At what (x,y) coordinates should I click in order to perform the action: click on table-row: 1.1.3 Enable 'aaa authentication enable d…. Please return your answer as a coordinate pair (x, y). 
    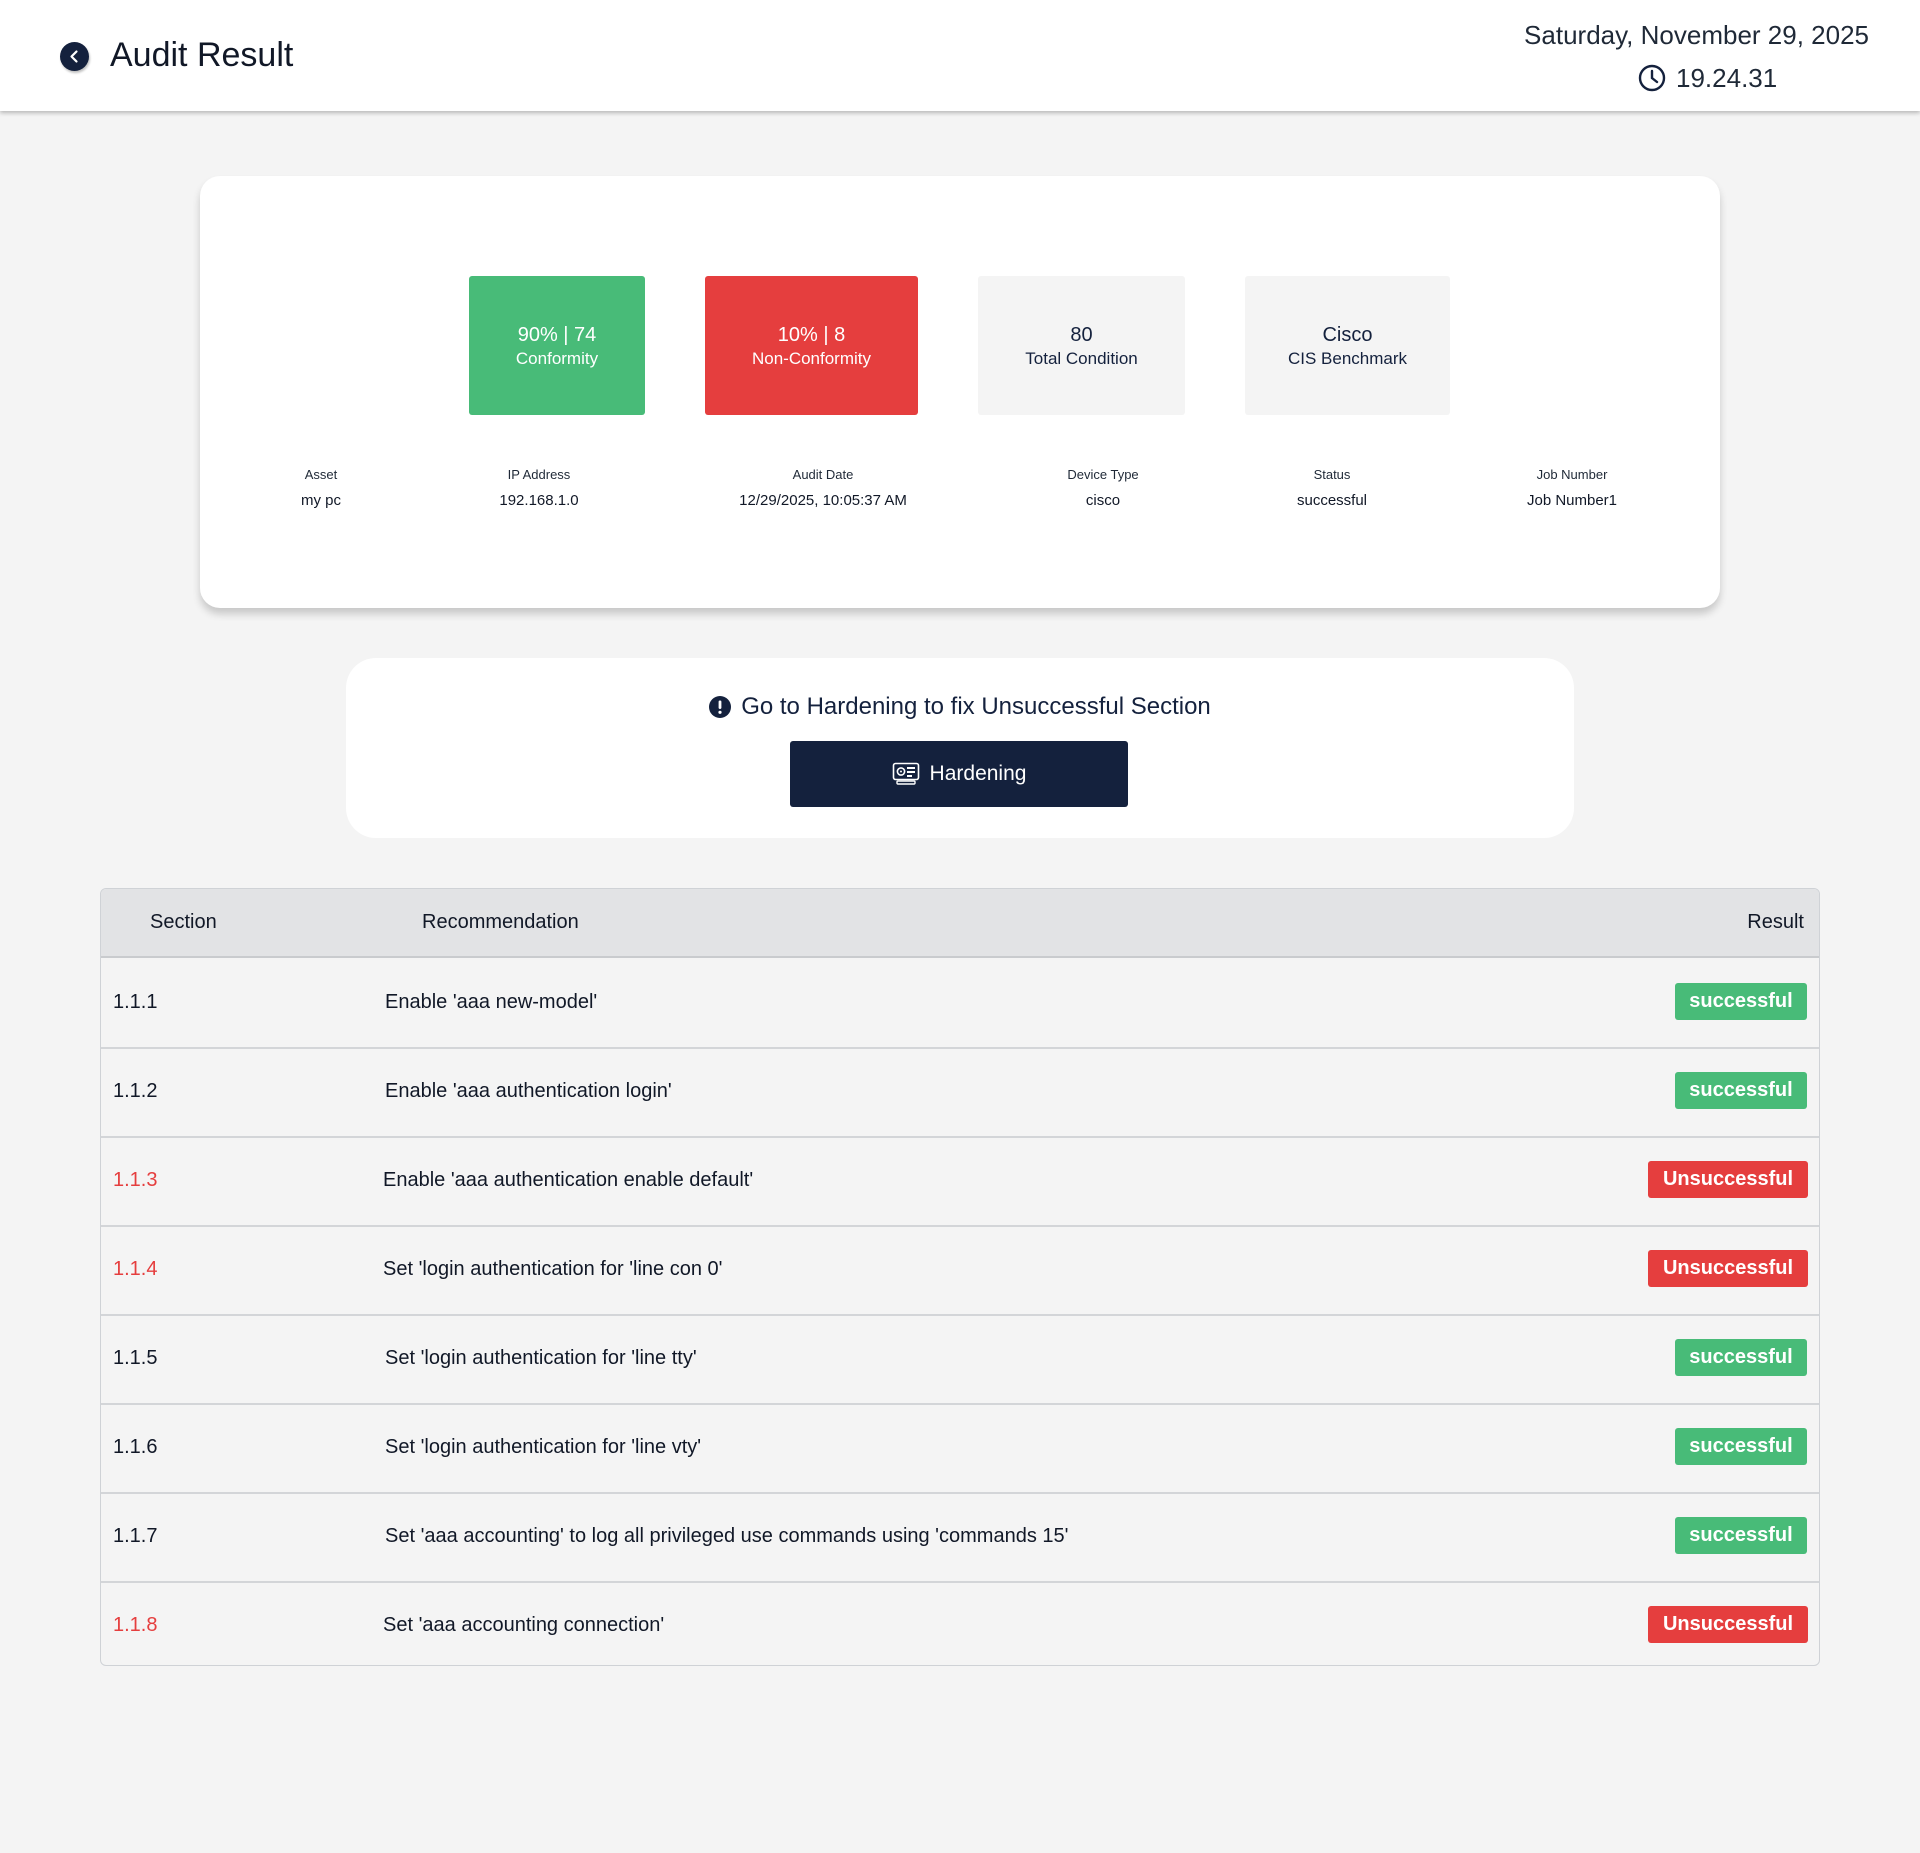
    Looking at the image, I should click on (960, 1181).